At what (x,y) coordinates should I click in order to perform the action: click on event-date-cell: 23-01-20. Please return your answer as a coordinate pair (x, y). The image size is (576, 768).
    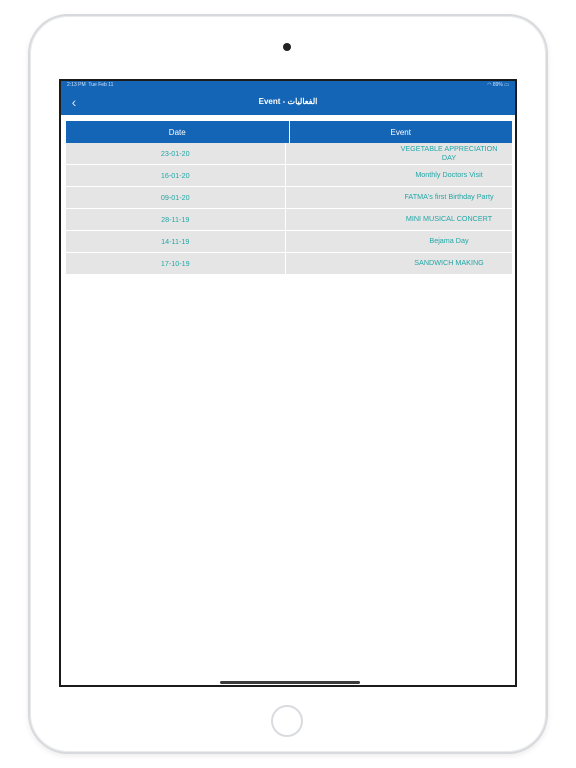
    Looking at the image, I should click on (176, 153).